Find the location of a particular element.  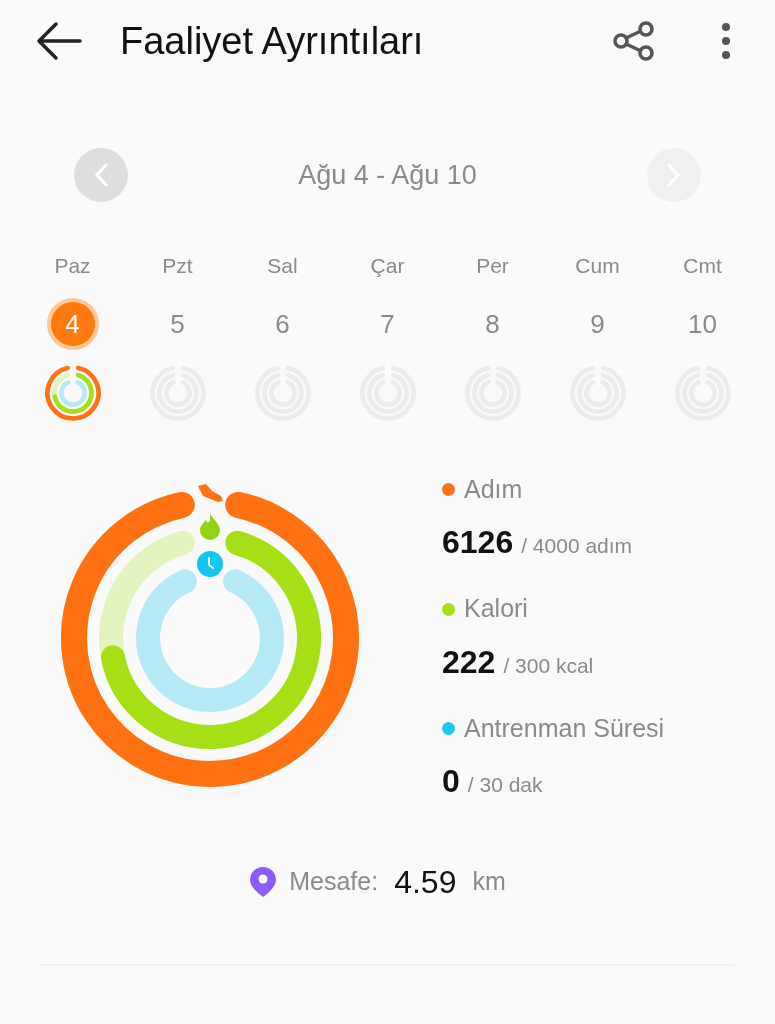

more-icon is located at coordinates (726, 41).